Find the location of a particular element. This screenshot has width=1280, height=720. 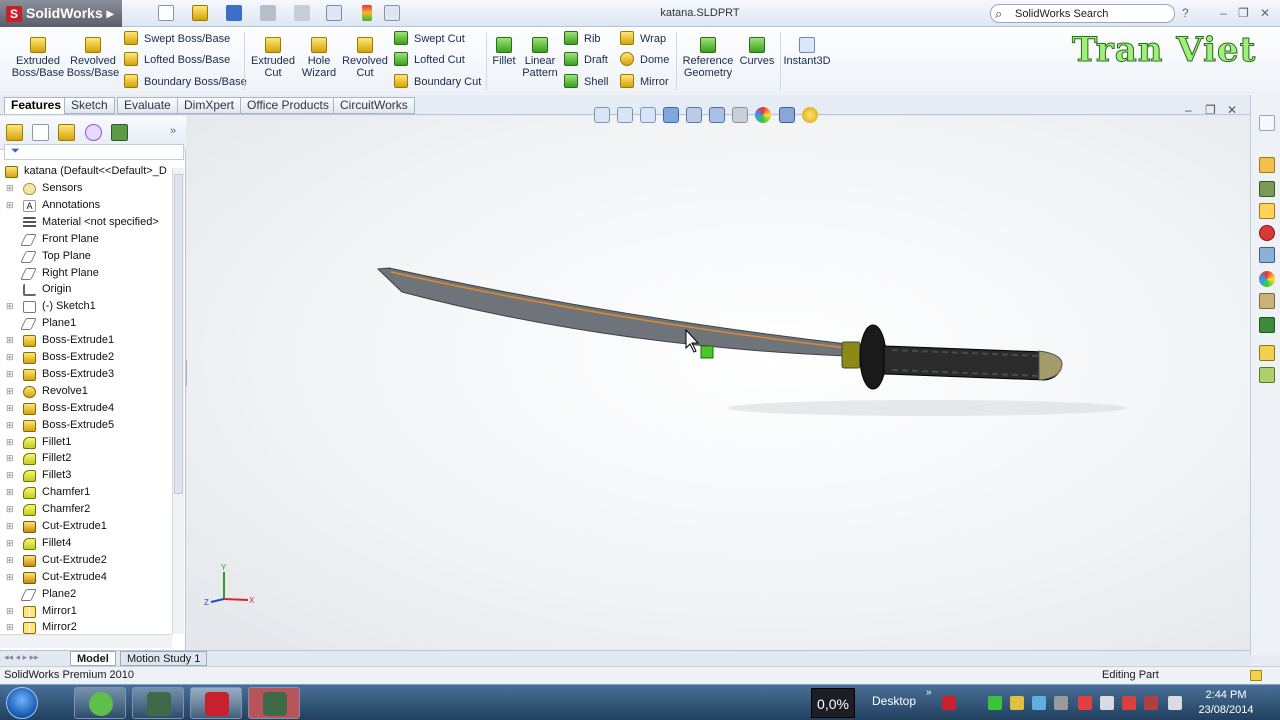

draft-button: Draft is located at coordinates (586, 61).